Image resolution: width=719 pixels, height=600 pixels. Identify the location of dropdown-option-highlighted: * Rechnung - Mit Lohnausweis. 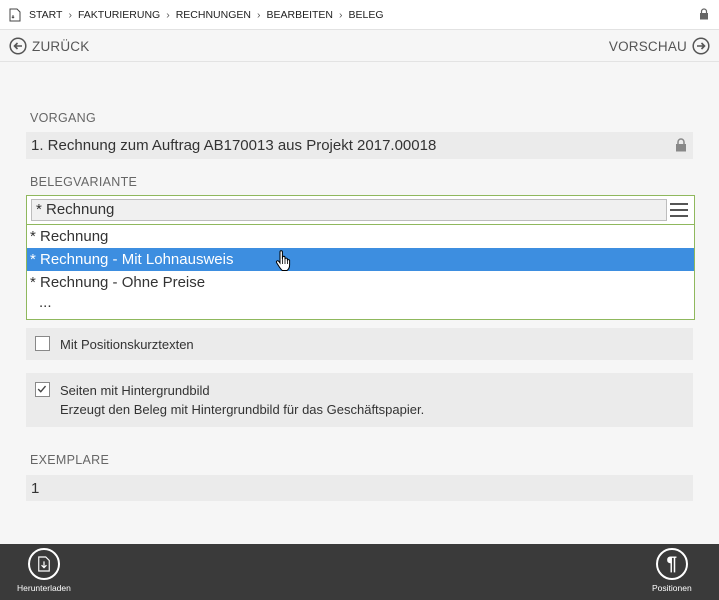
(360, 259).